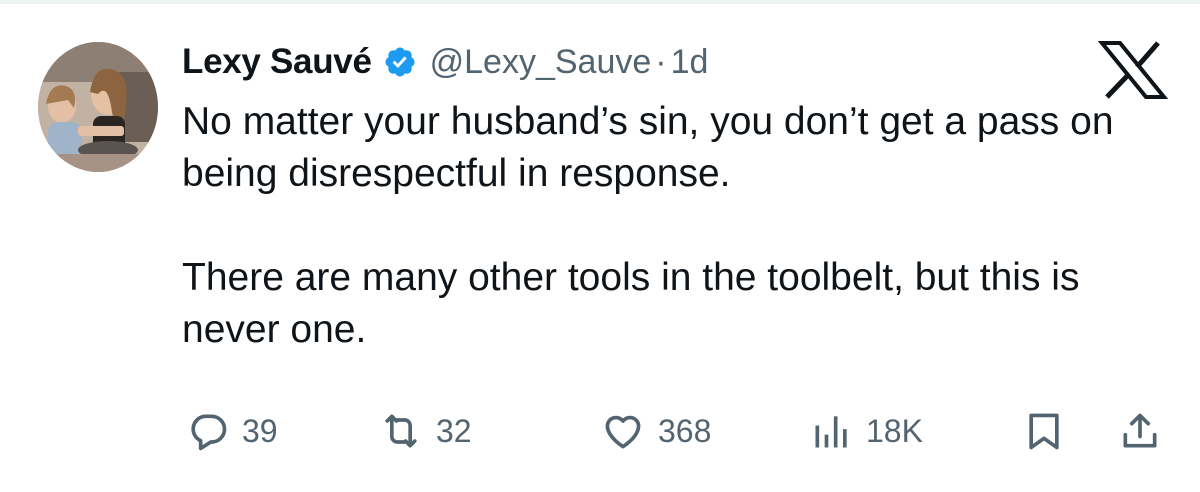  Describe the element at coordinates (655, 431) in the screenshot. I see `like-button: 368` at that location.